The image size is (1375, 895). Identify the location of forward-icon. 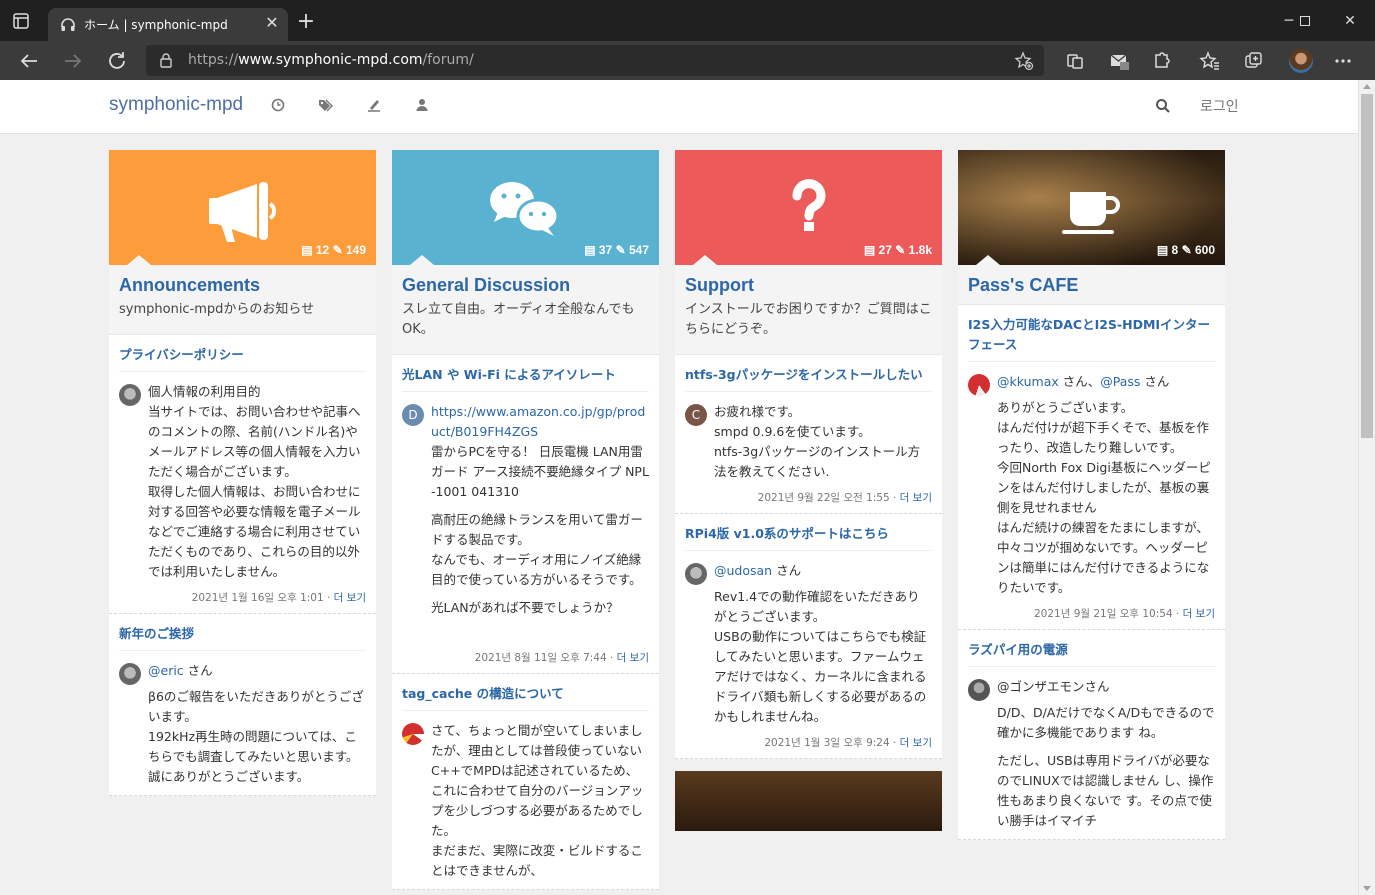
(73, 61).